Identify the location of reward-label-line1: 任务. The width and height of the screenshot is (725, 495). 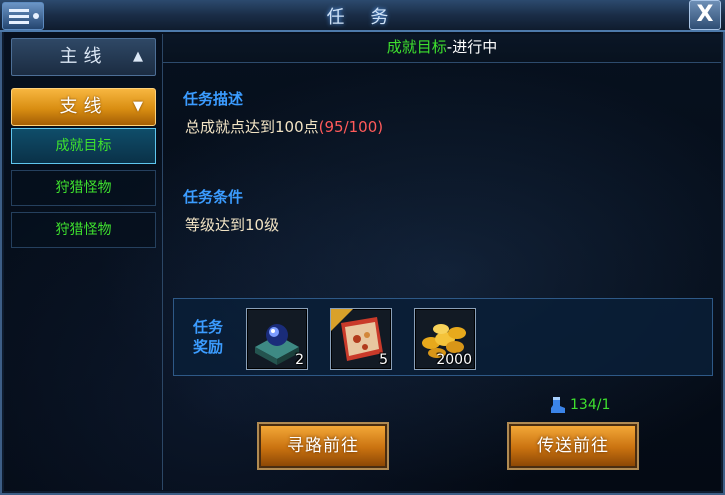
(207, 327).